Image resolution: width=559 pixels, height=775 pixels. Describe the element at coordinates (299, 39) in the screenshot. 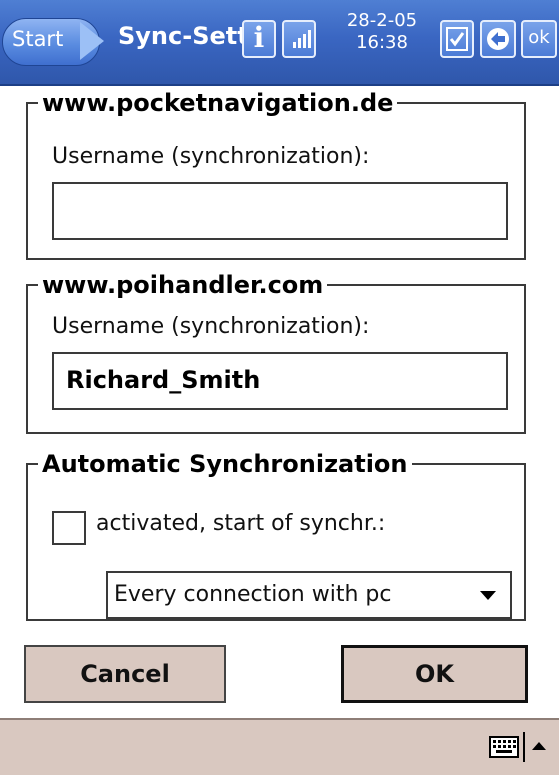

I see `signal-icon` at that location.